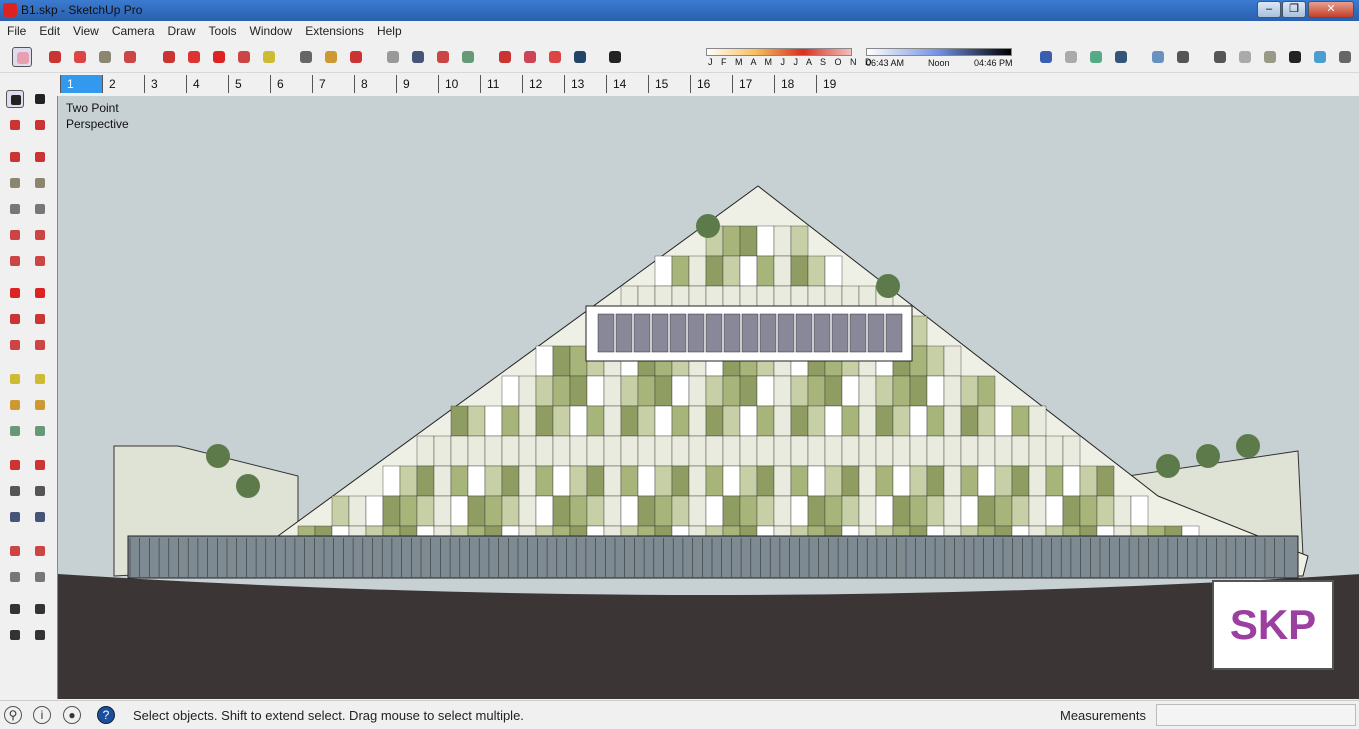  What do you see at coordinates (22, 57) in the screenshot?
I see `select-icon` at bounding box center [22, 57].